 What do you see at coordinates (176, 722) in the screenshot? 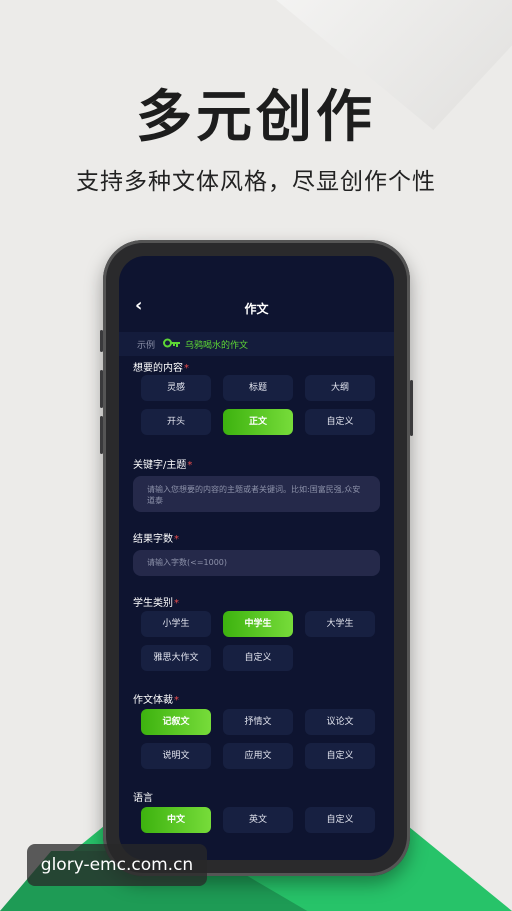
I see `genre-option-narrative: 记叙文` at bounding box center [176, 722].